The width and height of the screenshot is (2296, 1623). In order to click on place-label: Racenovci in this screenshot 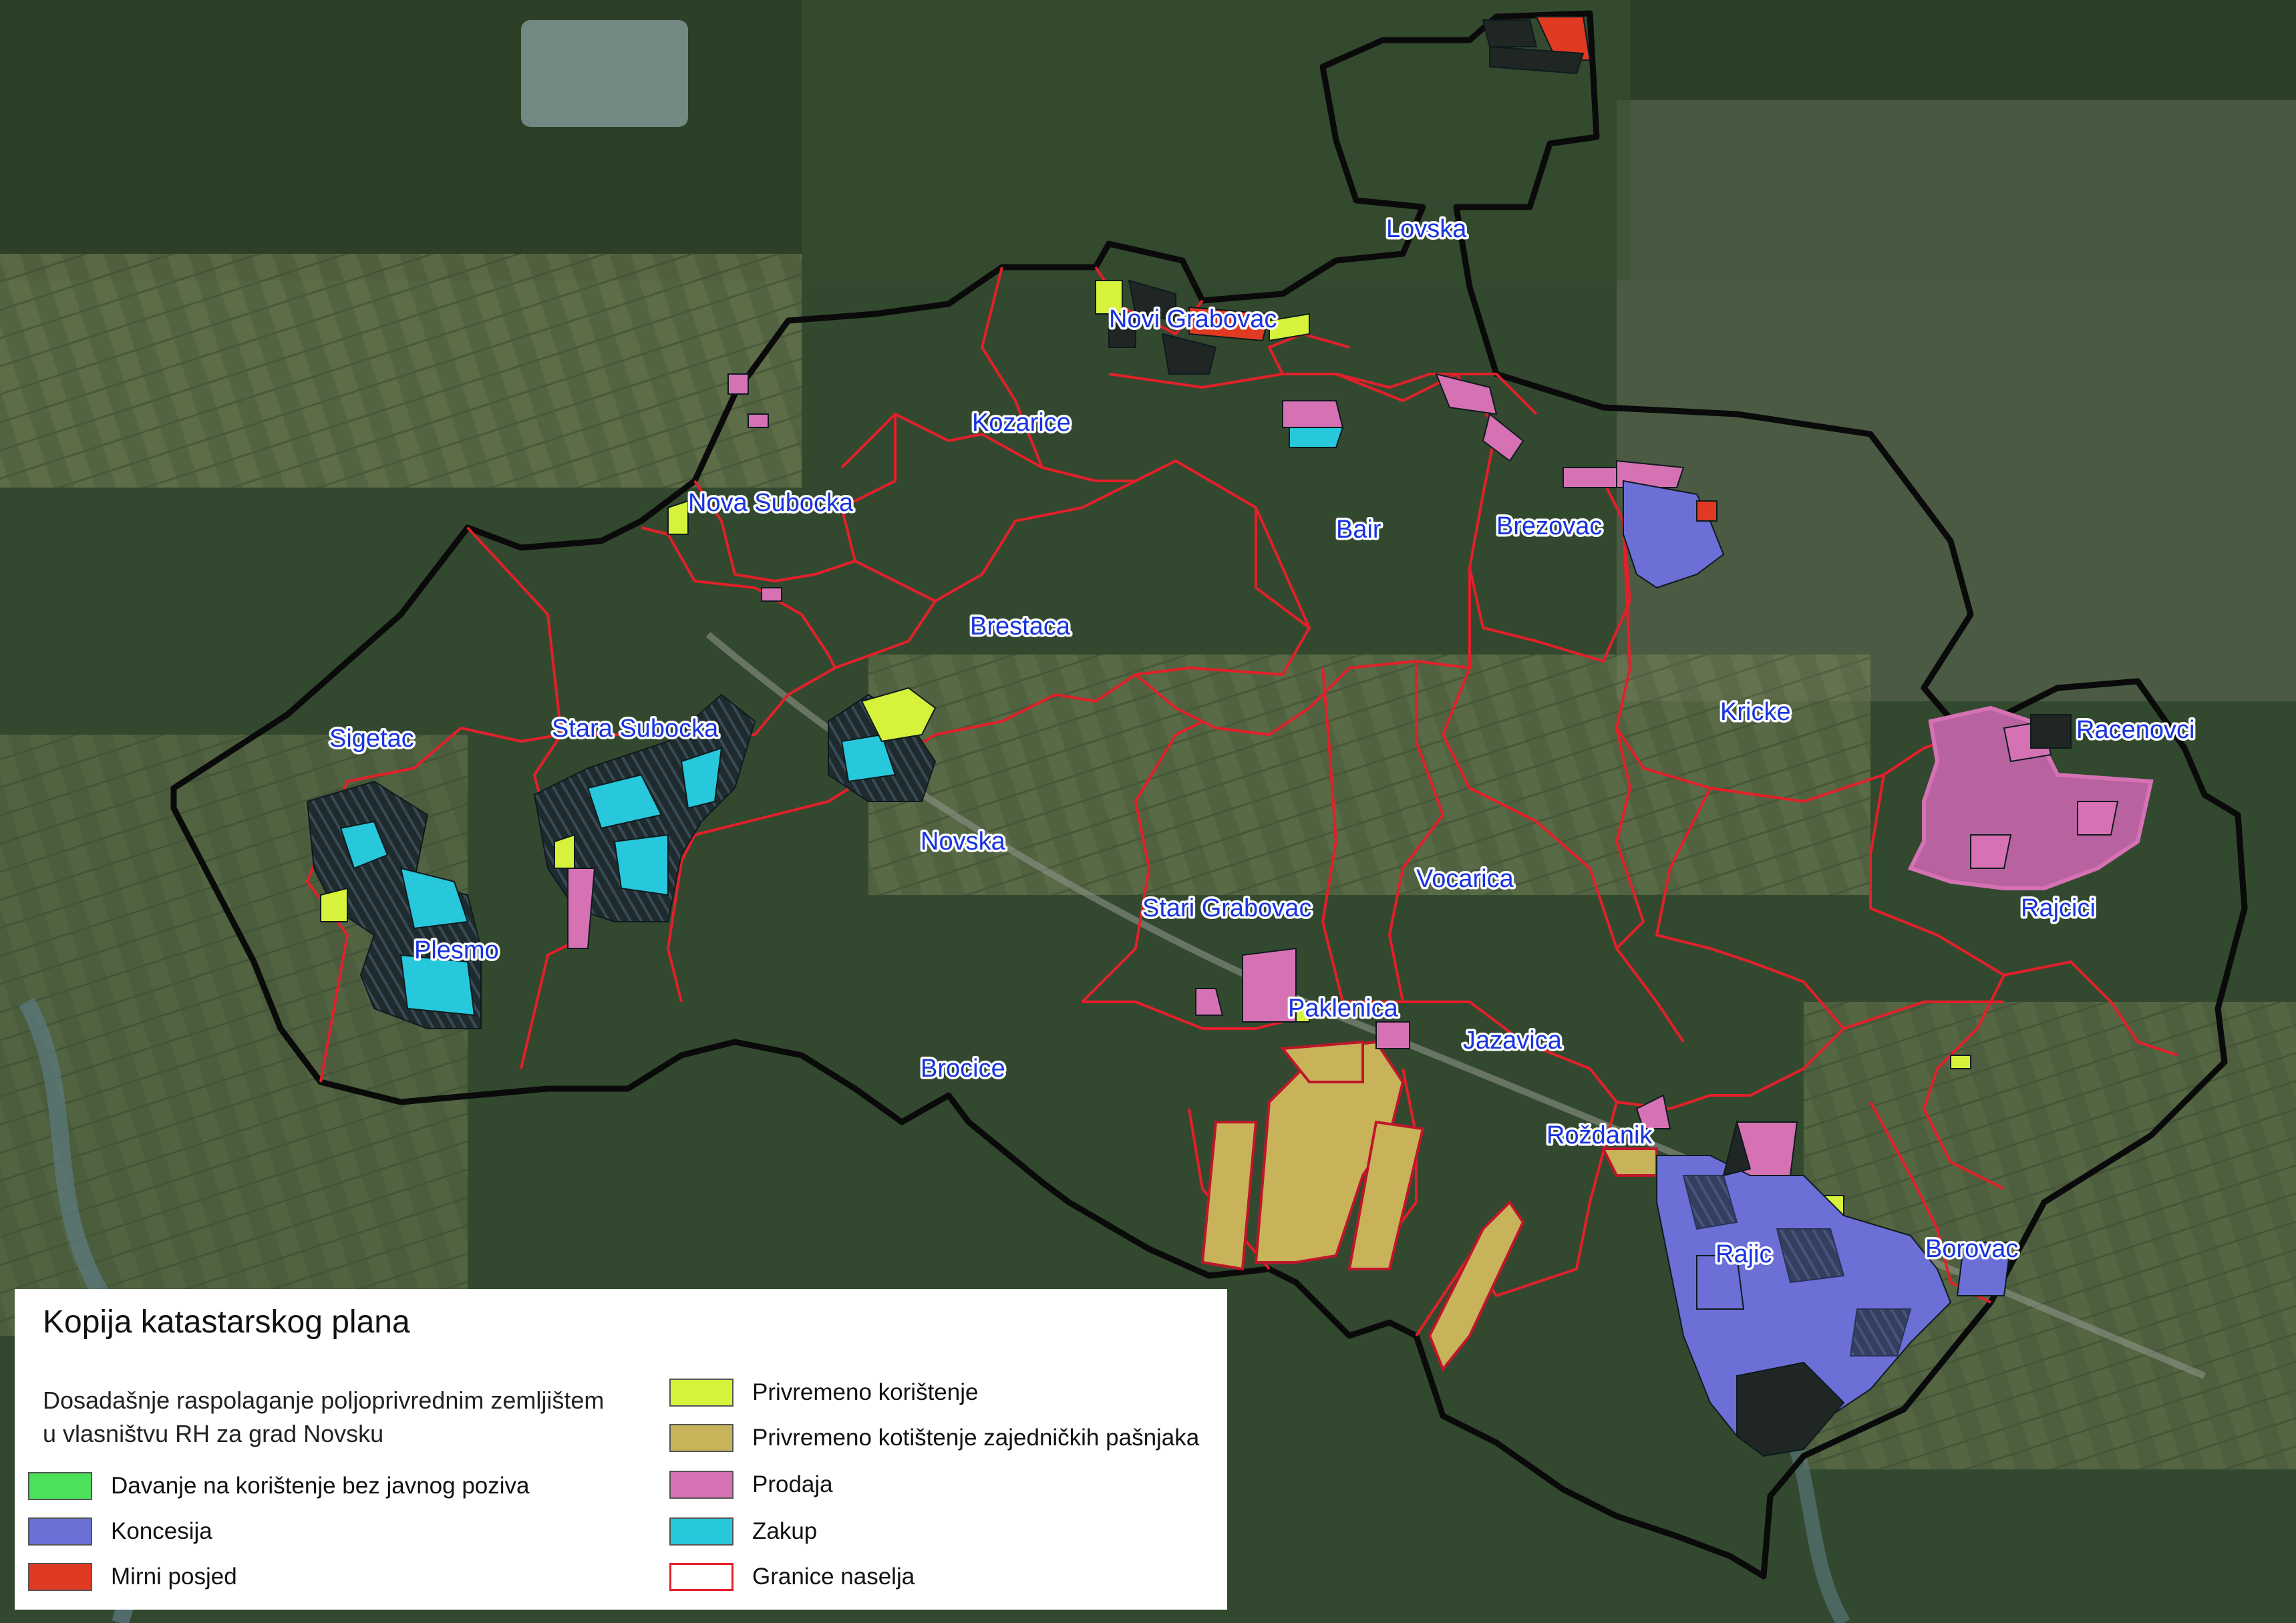, I will do `click(2135, 730)`.